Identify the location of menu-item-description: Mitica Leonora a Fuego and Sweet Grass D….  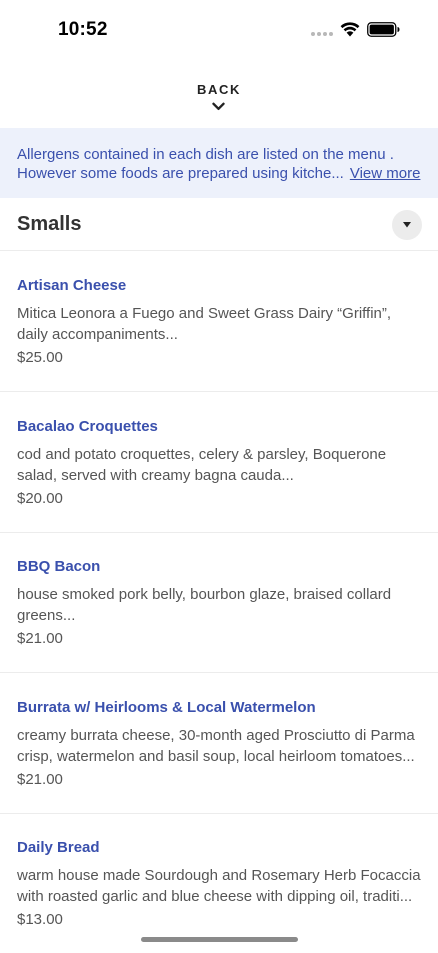
(219, 324).